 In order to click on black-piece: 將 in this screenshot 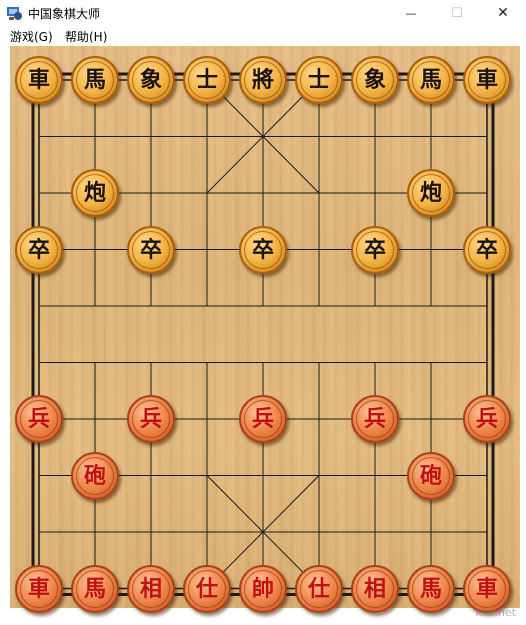, I will do `click(263, 80)`.